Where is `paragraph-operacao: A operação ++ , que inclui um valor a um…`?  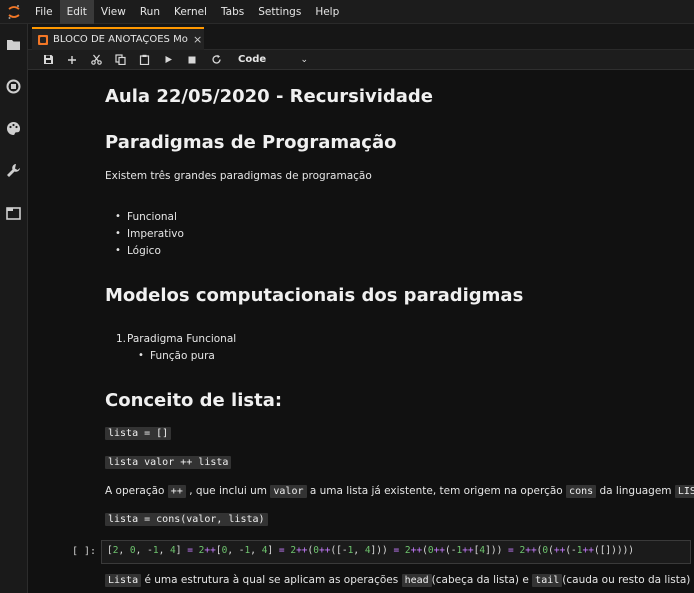
paragraph-operacao: A operação ++ , que inclui um valor a um… is located at coordinates (399, 491).